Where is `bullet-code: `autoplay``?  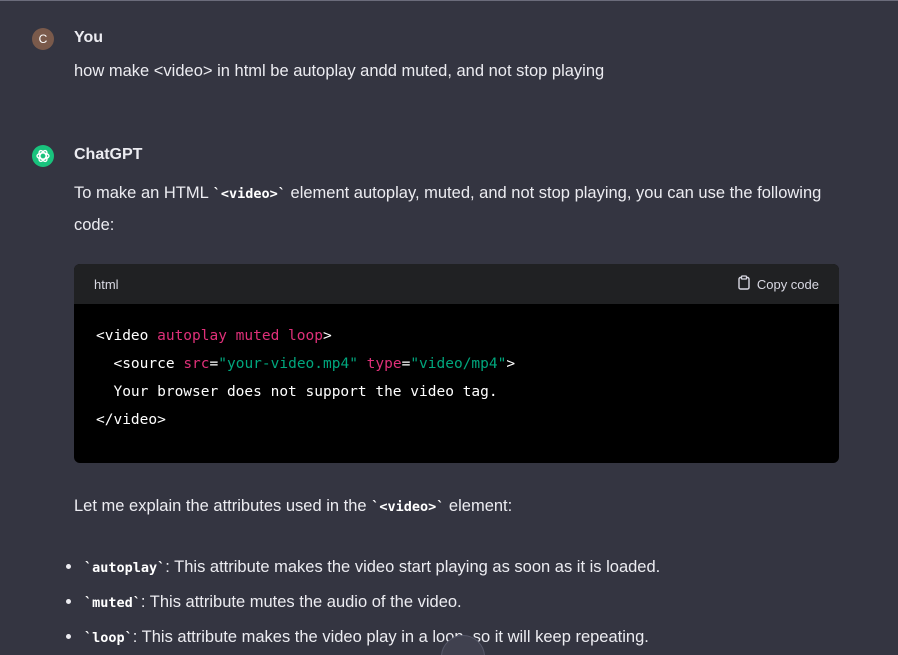
bullet-code: `autoplay` is located at coordinates (125, 568).